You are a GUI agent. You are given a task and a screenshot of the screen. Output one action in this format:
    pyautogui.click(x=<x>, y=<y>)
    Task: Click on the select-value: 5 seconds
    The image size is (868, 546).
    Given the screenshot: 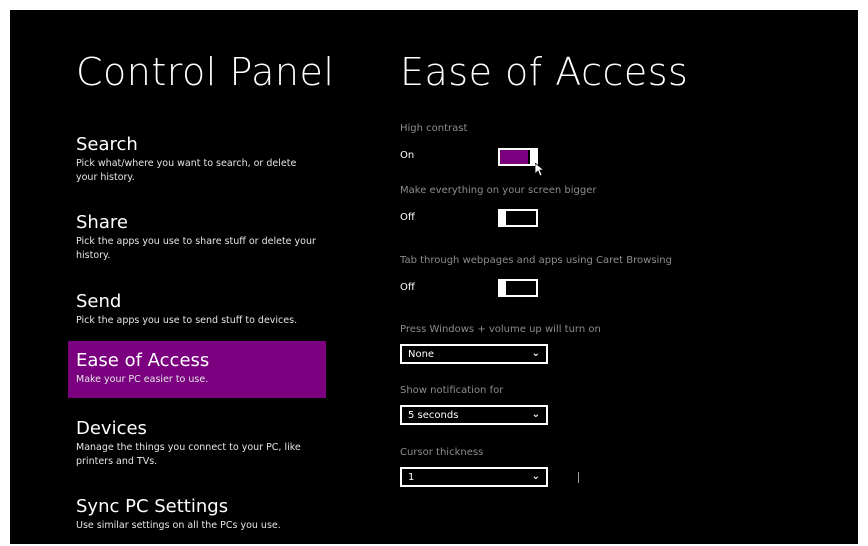 What is the action you would take?
    pyautogui.click(x=433, y=415)
    